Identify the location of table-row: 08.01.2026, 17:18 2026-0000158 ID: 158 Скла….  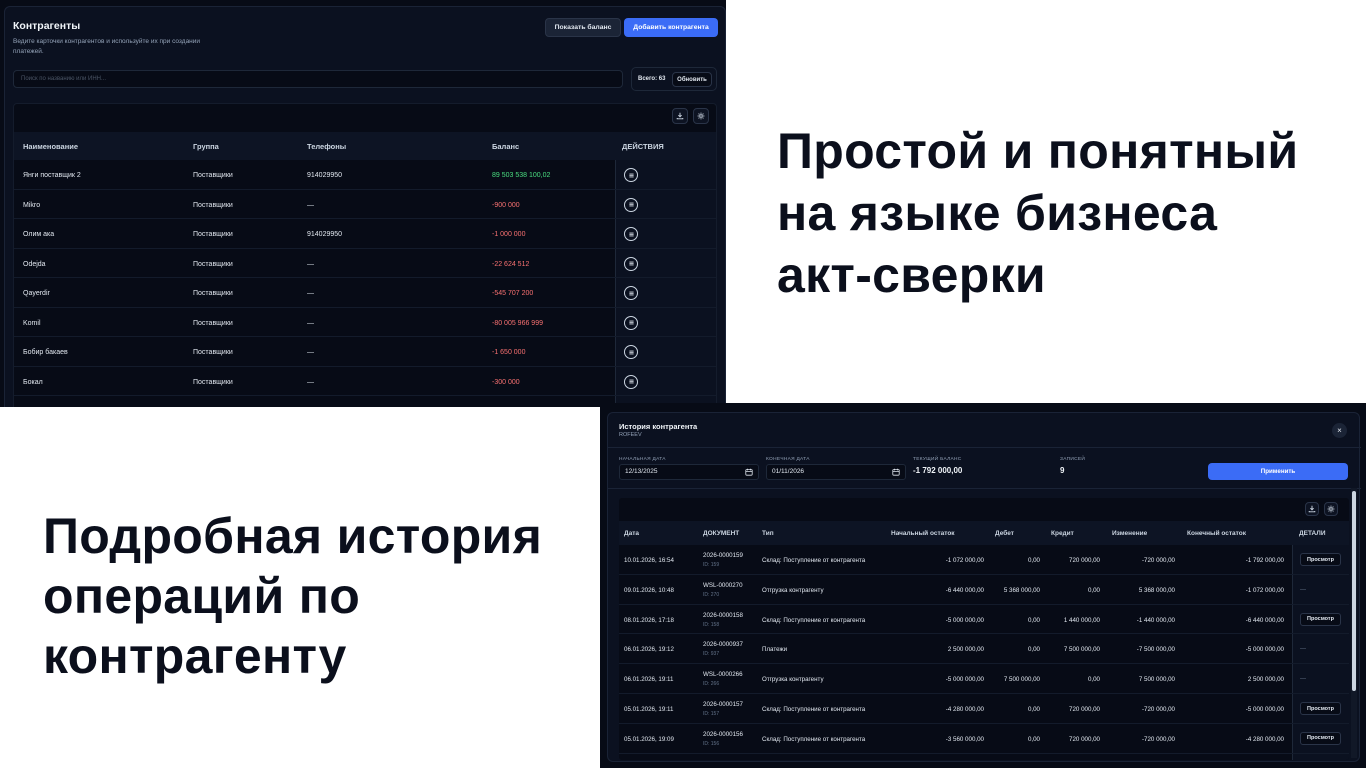
(984, 620).